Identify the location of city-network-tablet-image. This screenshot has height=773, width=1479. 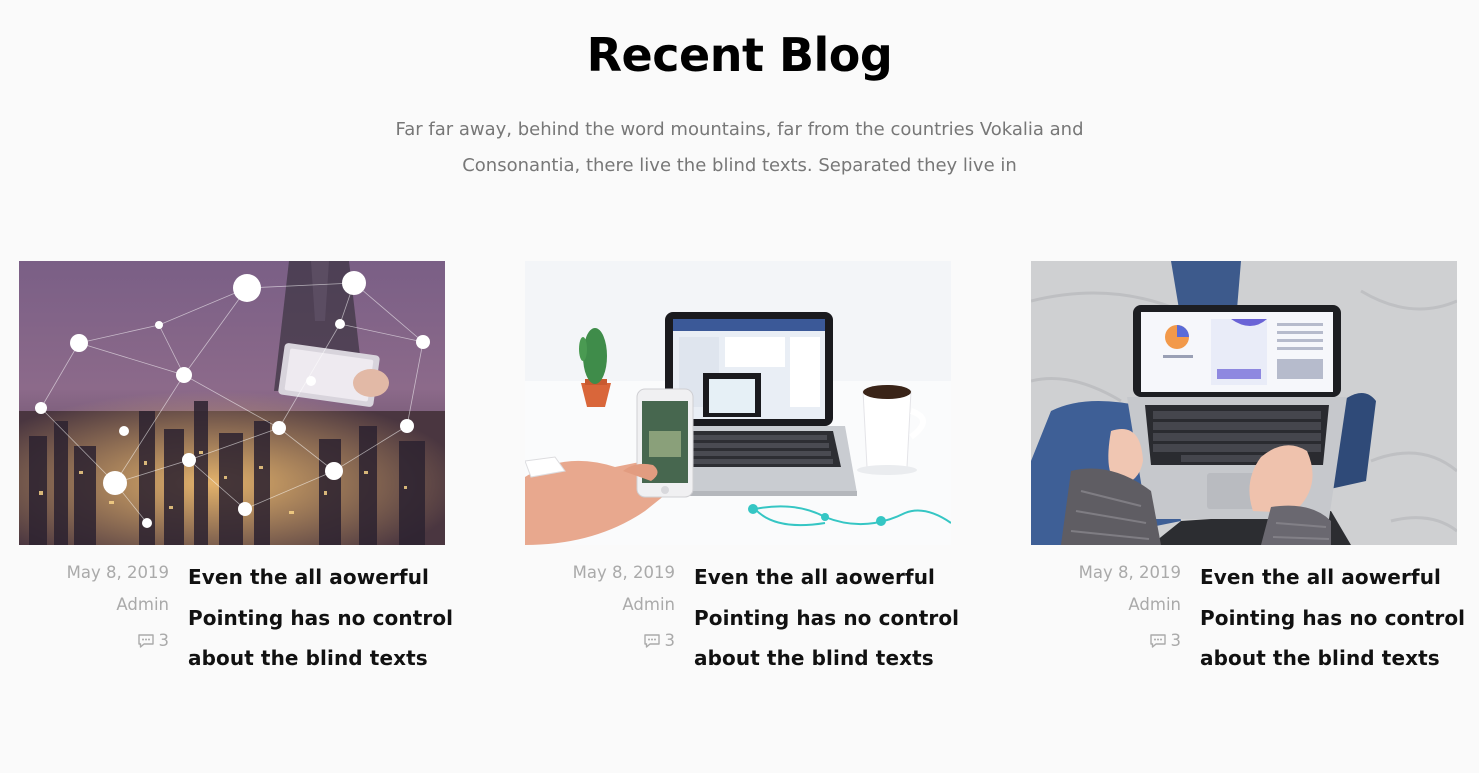
(232, 403).